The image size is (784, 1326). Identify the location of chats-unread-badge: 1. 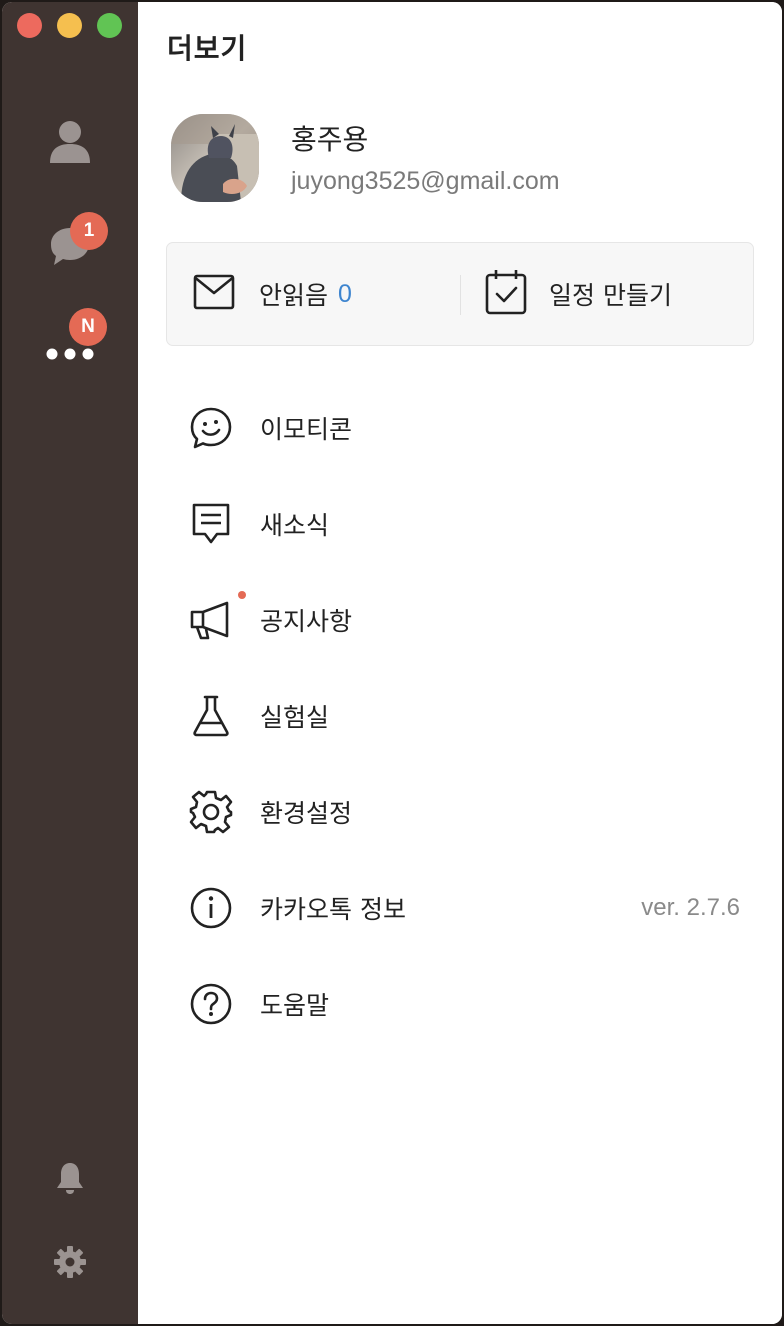
(89, 231).